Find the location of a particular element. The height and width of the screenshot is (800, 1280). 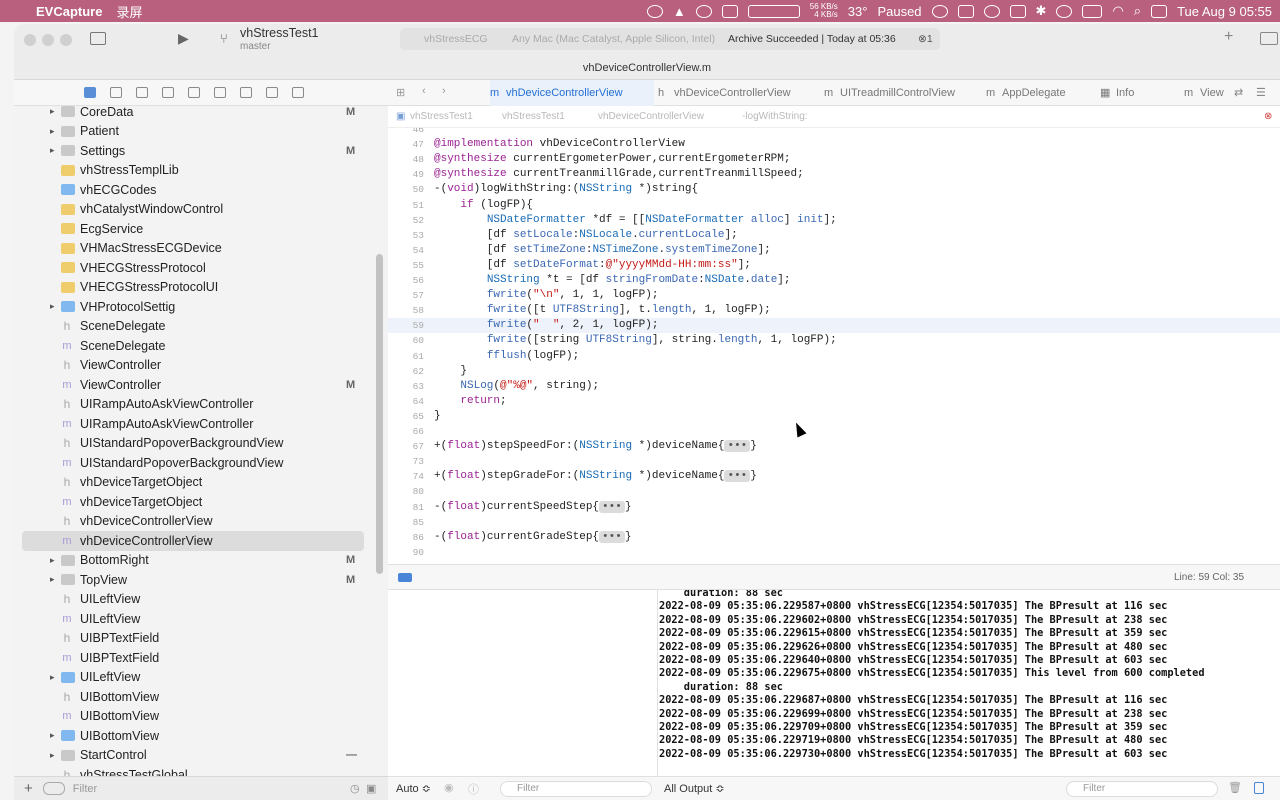

line-number: 63 is located at coordinates (406, 386).